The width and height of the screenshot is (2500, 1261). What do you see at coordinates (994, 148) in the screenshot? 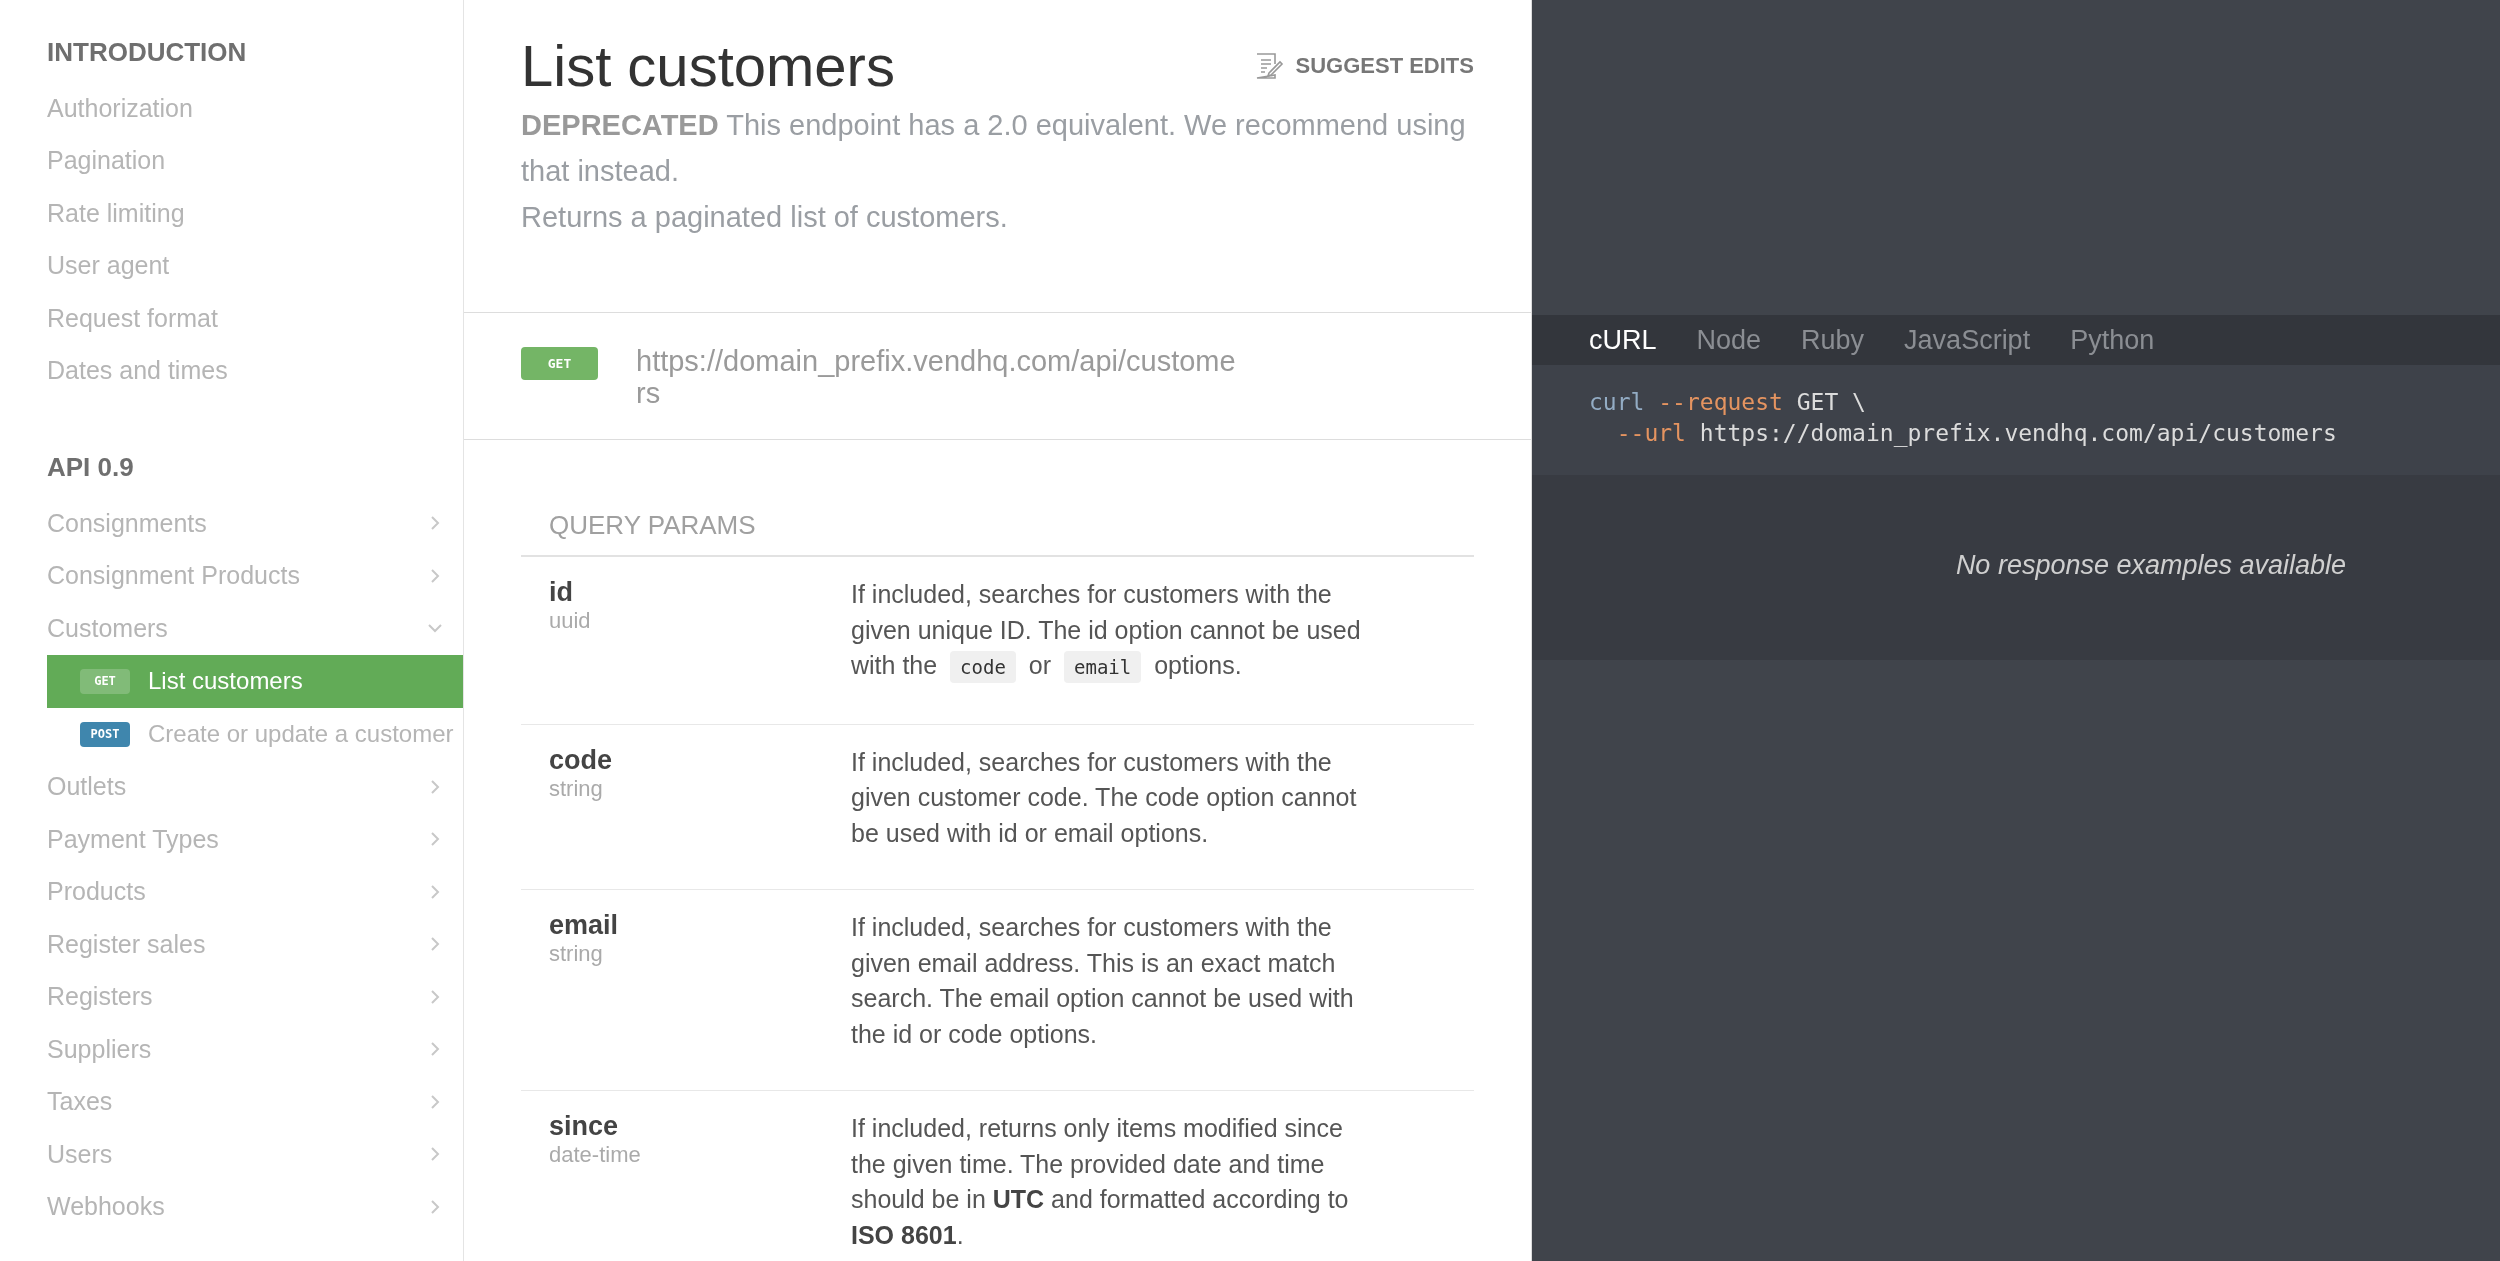
I see `description-text: DEPRECATED This endpoint has a 2.0 equivalent. We recommend using that instead.` at bounding box center [994, 148].